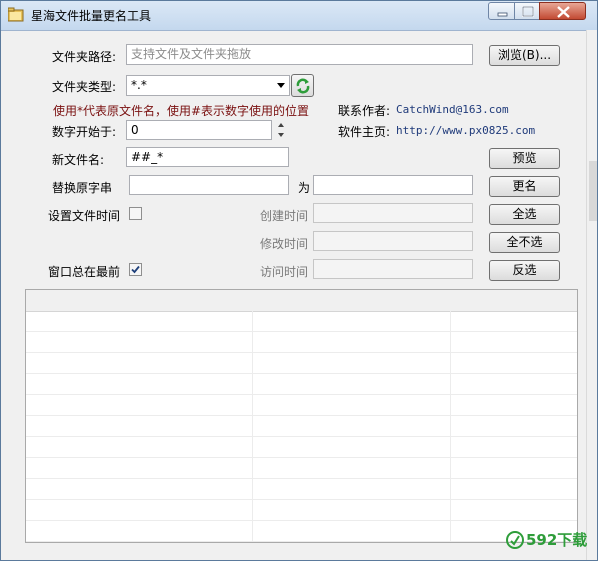  Describe the element at coordinates (524, 186) in the screenshot. I see `rename-button: 更名` at that location.